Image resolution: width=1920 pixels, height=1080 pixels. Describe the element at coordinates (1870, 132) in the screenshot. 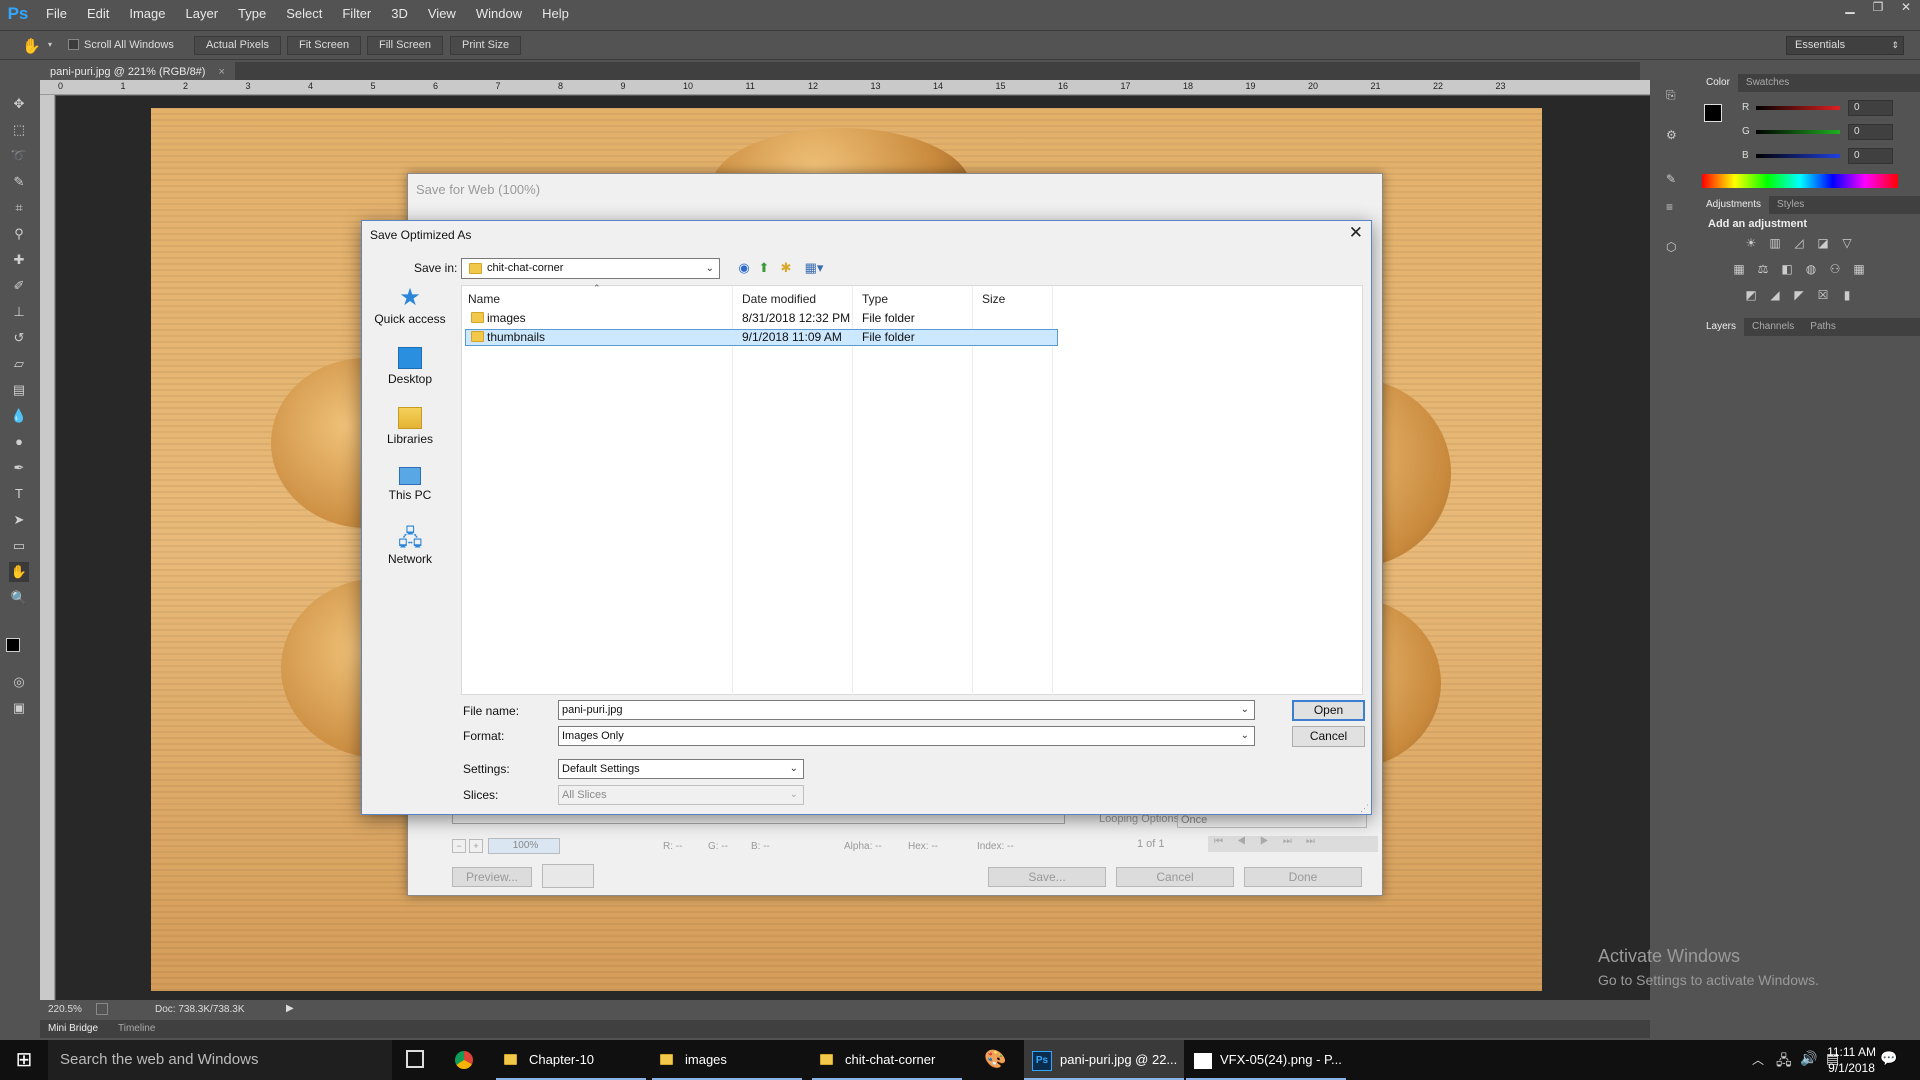

I see `green-value-input: 0` at that location.